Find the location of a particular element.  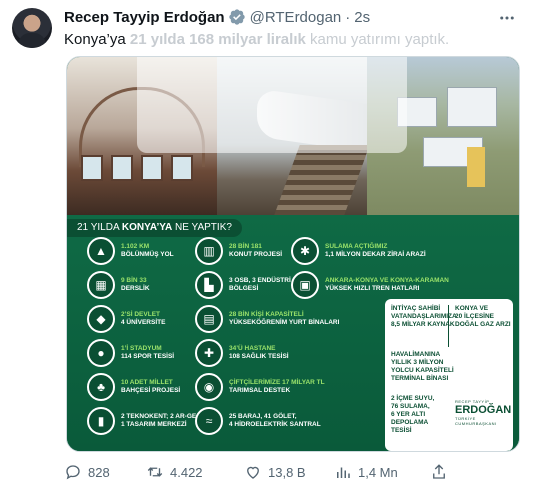

road-icon: ▲ is located at coordinates (101, 251).